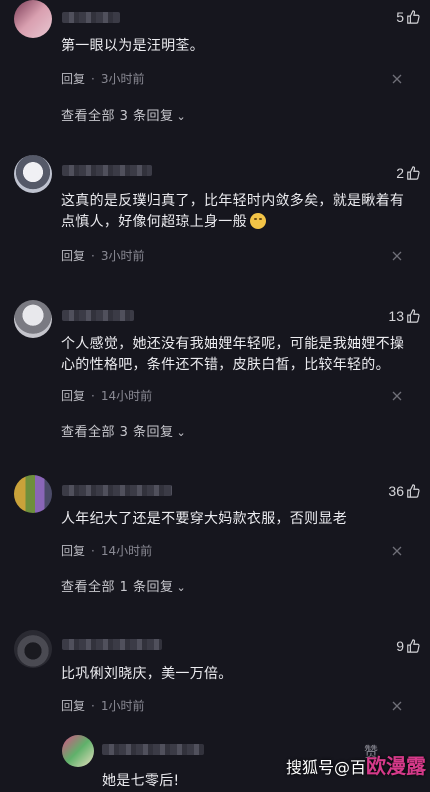 Image resolution: width=430 pixels, height=792 pixels. Describe the element at coordinates (400, 17) in the screenshot. I see `like-count: 5` at that location.